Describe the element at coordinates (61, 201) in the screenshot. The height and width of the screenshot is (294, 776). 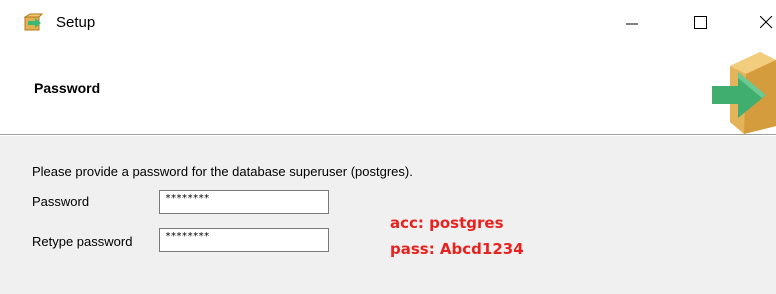
I see `password-label: Password` at that location.